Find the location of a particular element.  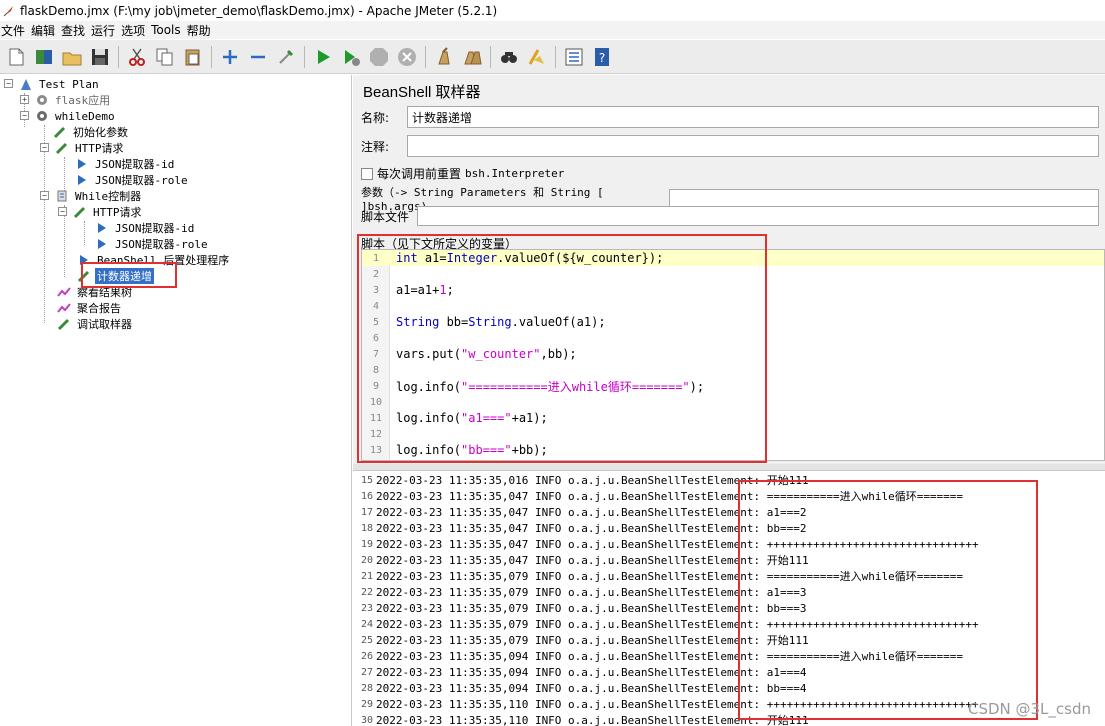

paste-icon is located at coordinates (193, 57).